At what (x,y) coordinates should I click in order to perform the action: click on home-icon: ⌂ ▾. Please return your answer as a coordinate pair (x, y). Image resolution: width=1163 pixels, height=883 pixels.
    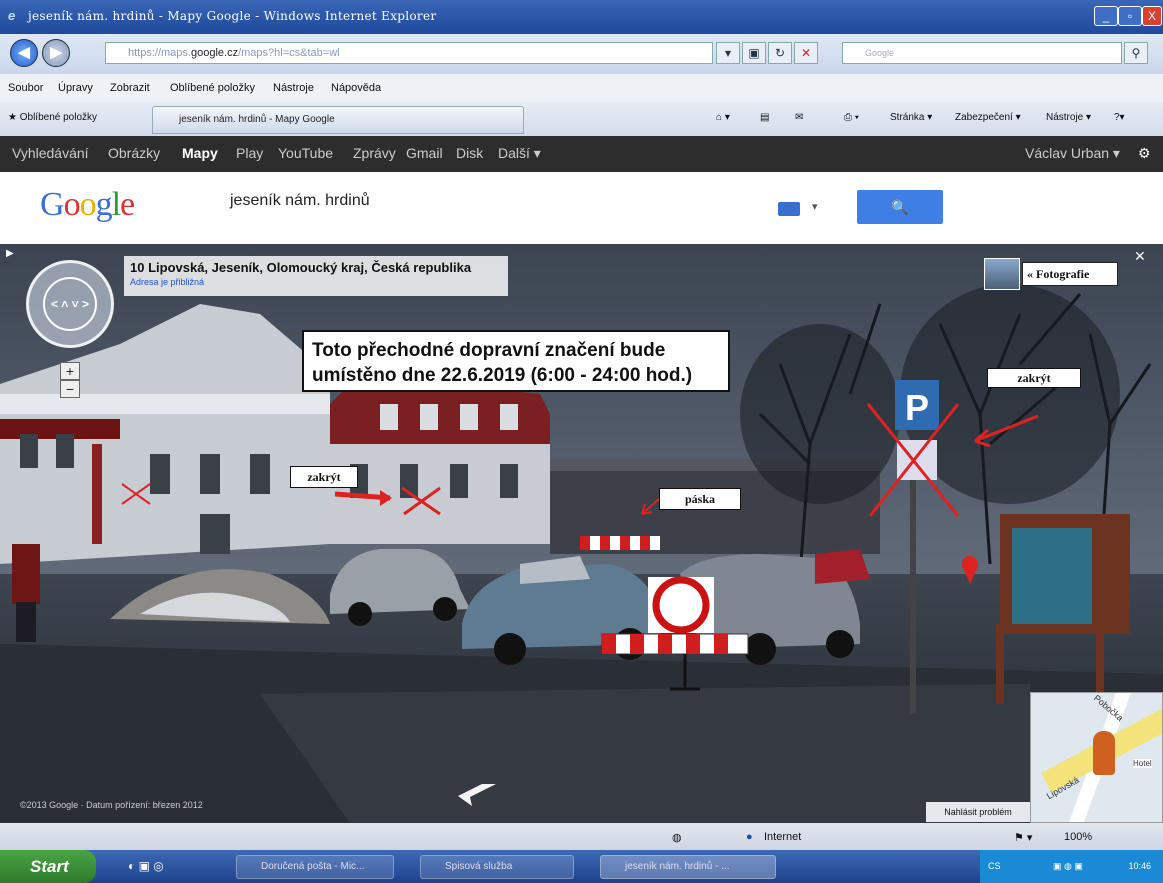
    Looking at the image, I should click on (723, 117).